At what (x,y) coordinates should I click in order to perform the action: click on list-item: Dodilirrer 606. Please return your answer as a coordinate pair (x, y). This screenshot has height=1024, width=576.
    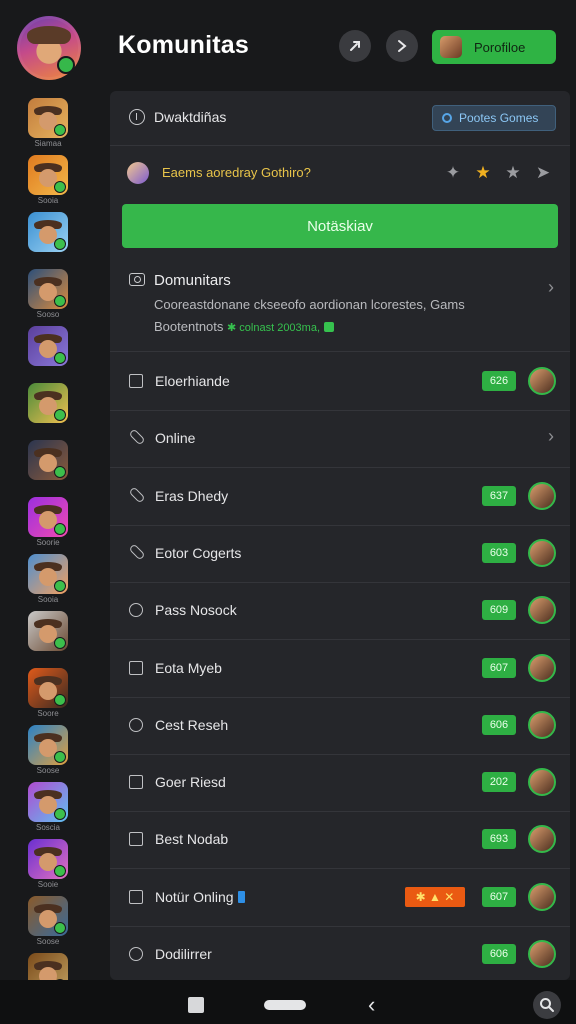
    Looking at the image, I should click on (340, 953).